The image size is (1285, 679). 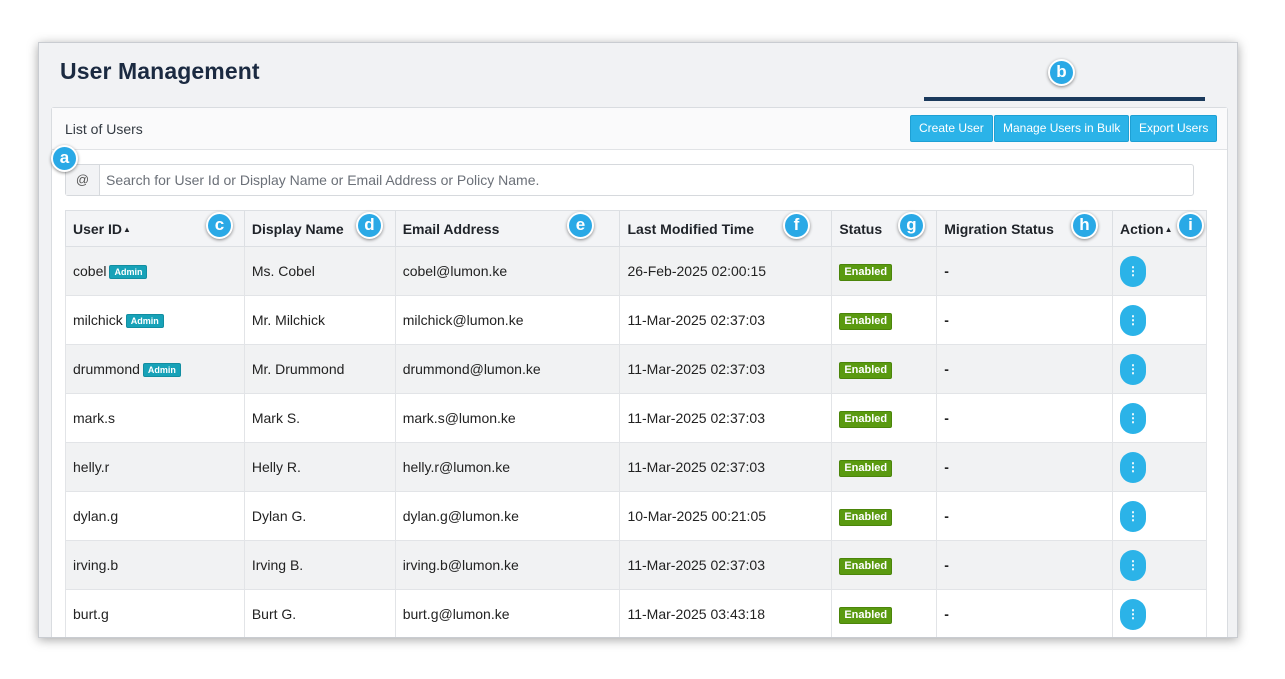 I want to click on column-label: Email Address, so click(x=451, y=228).